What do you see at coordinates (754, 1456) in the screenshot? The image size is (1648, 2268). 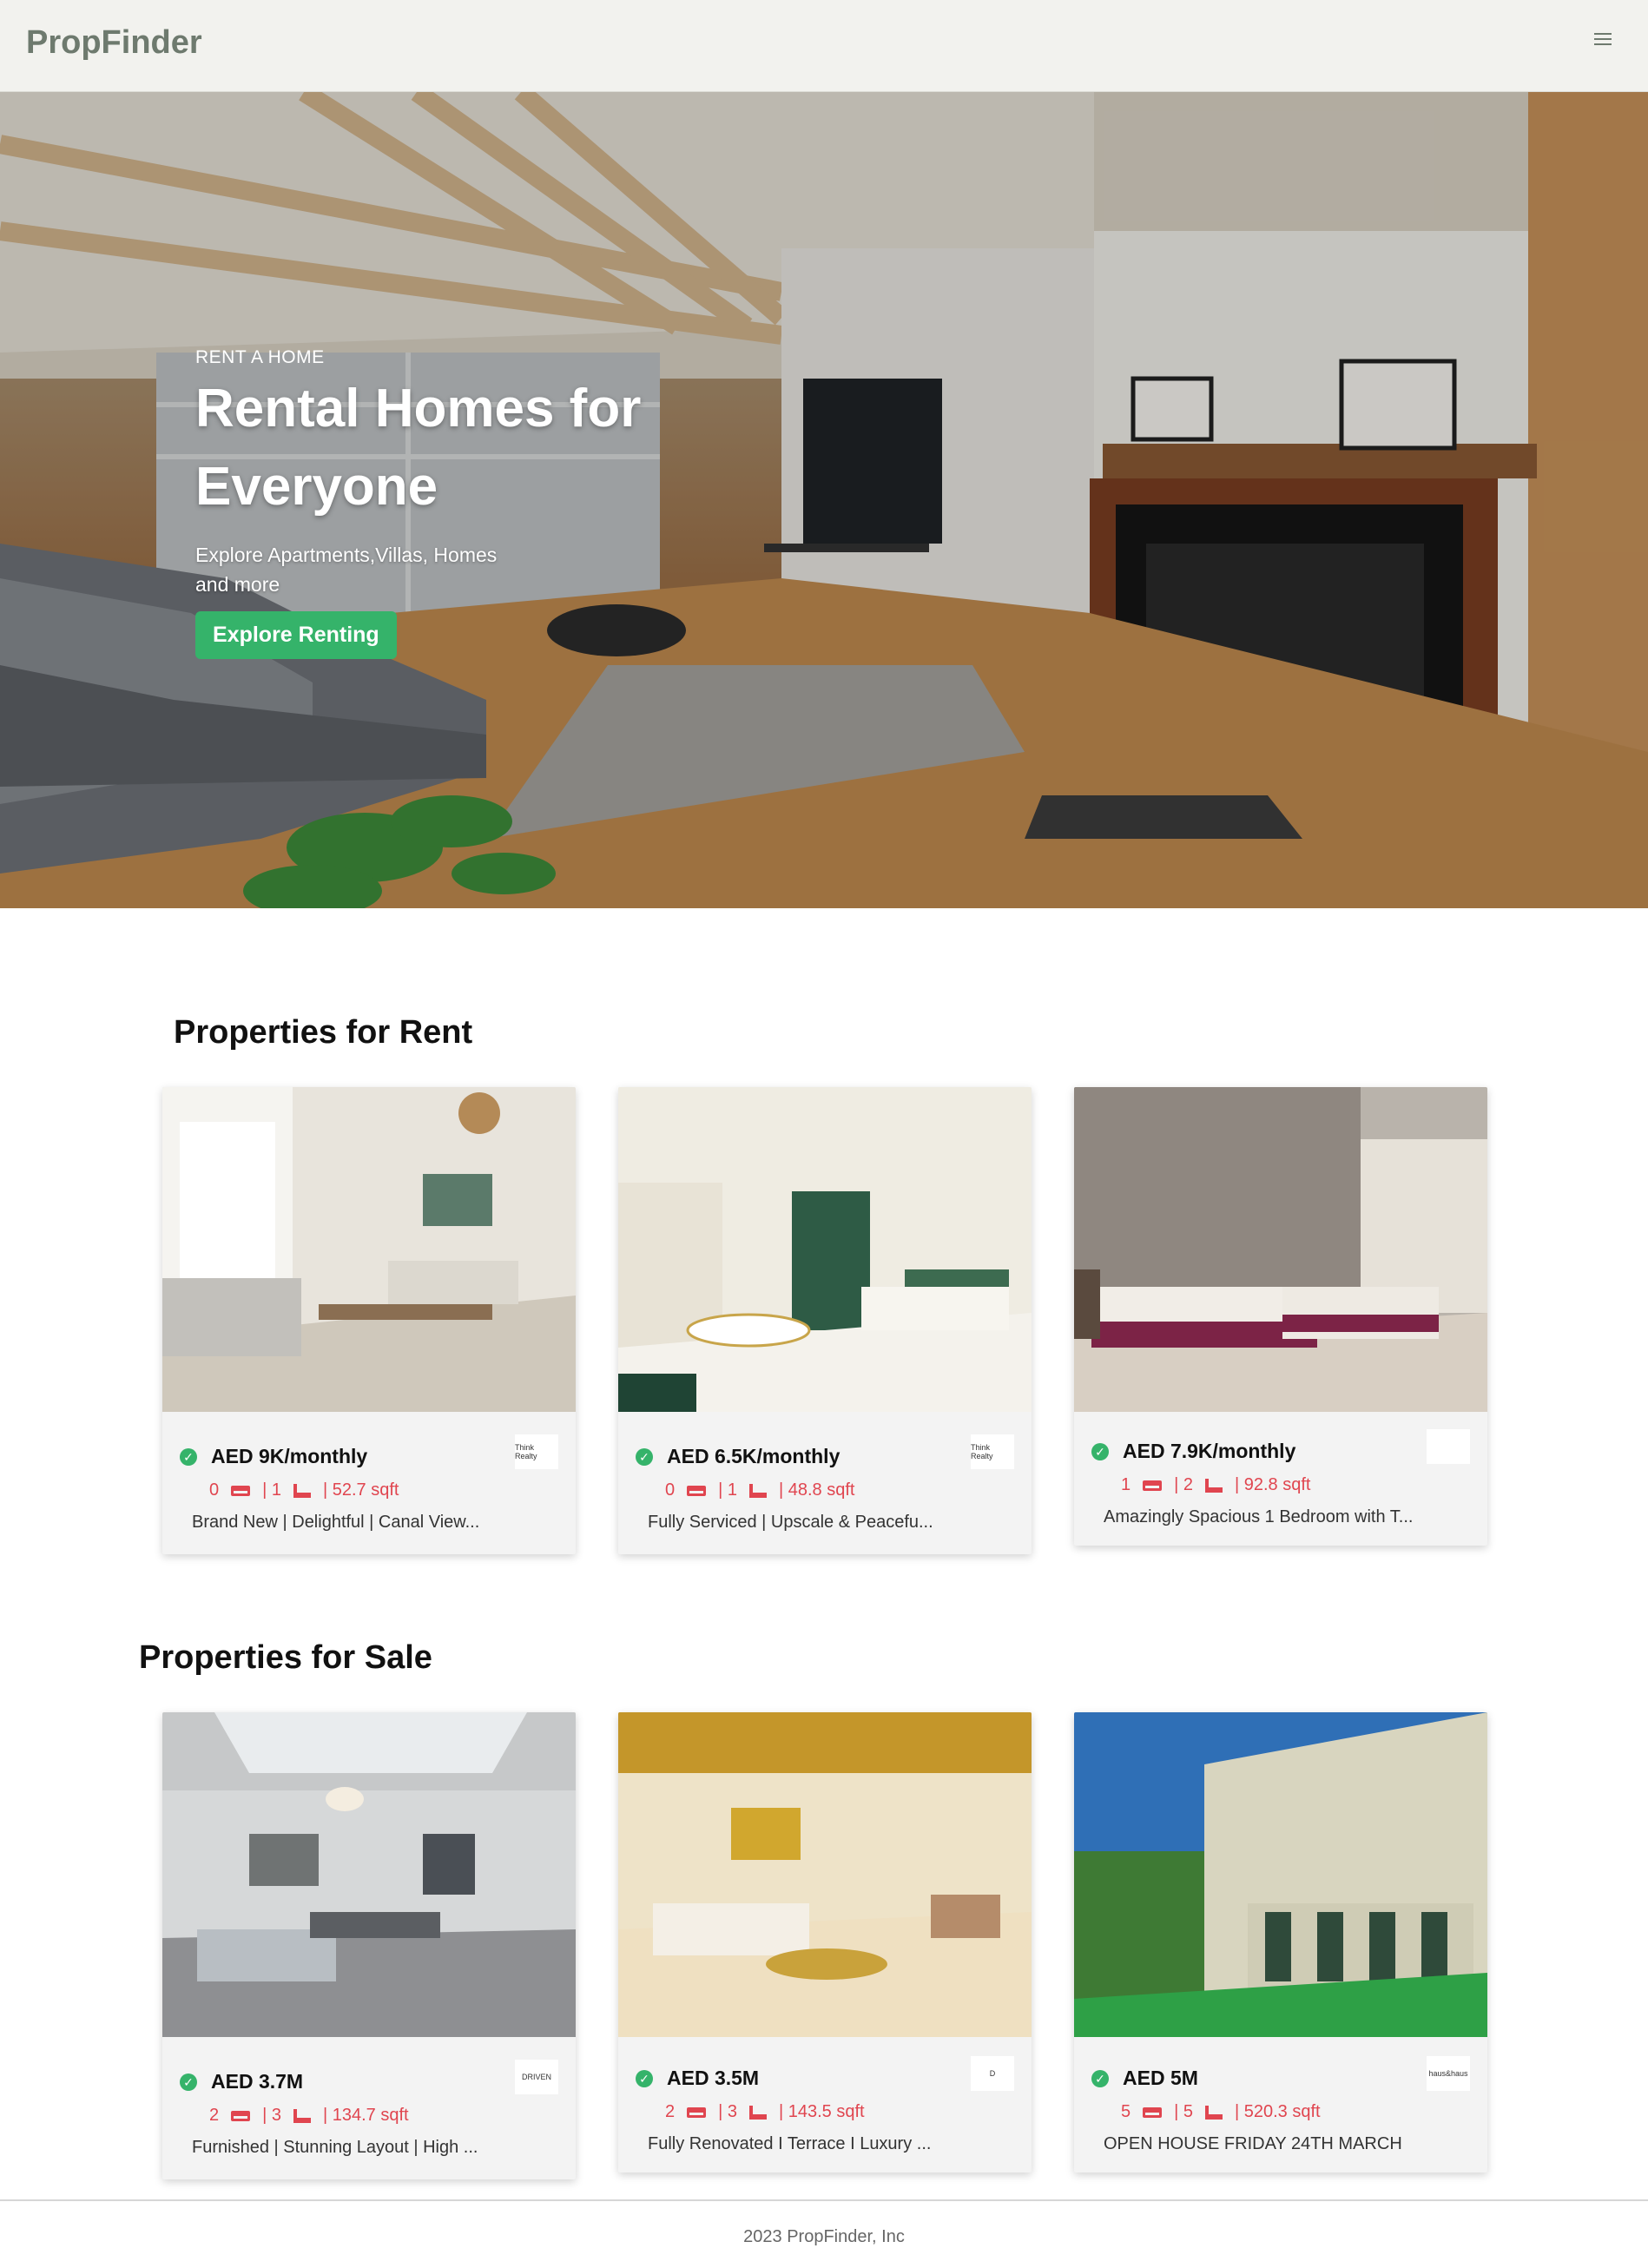 I see `property-price: AED 6.5K/monthly` at bounding box center [754, 1456].